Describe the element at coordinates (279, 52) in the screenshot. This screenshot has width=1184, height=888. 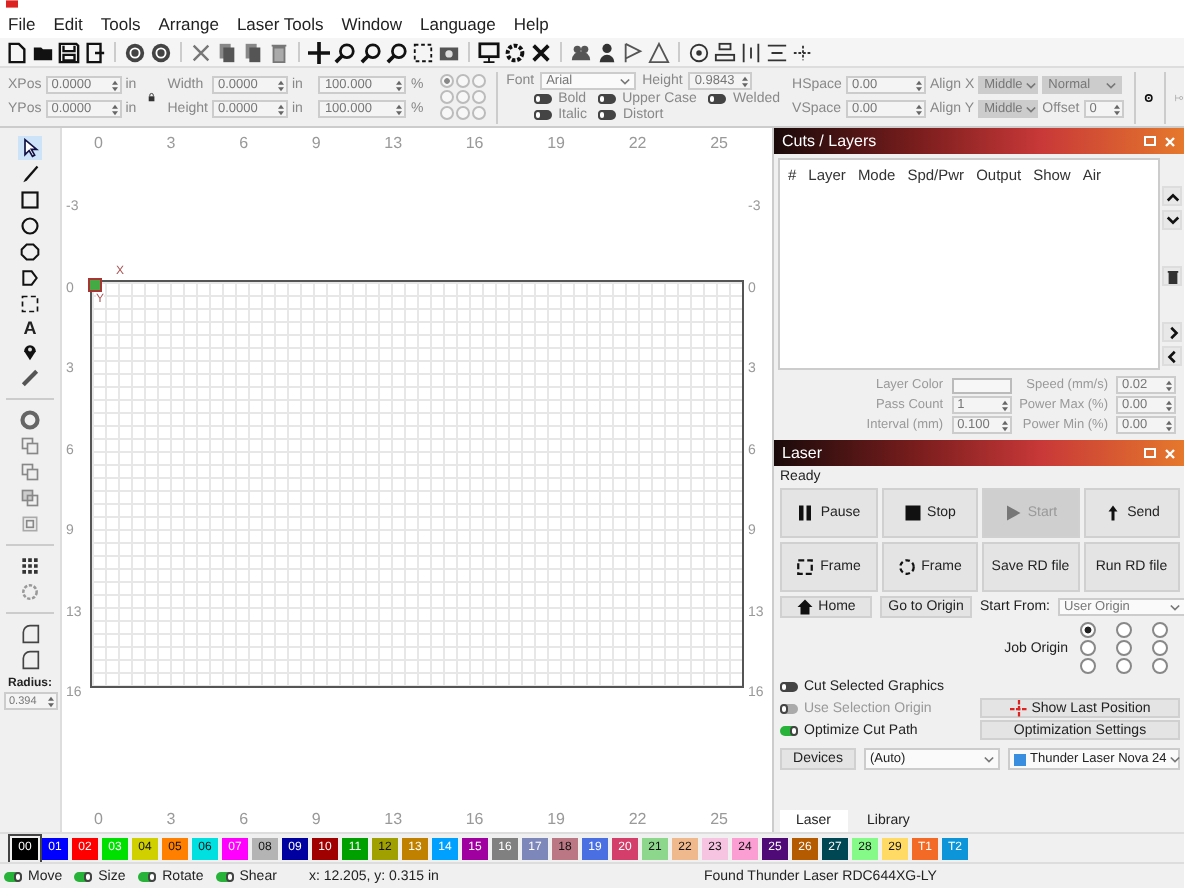
I see `trash-icon` at that location.